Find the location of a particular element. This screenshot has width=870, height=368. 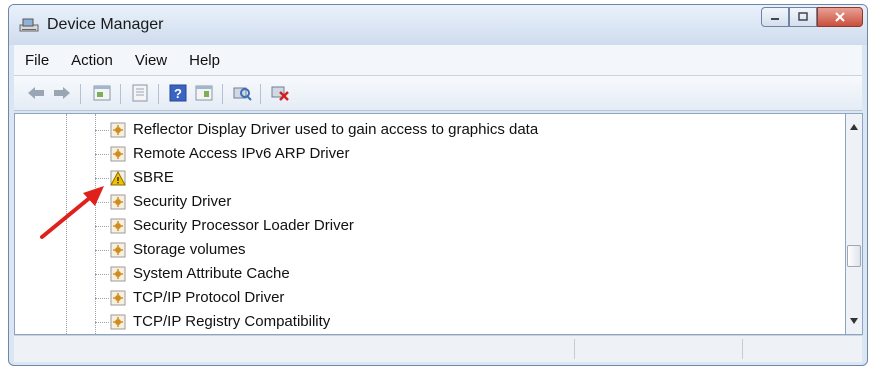

scroll-down-button is located at coordinates (854, 321).